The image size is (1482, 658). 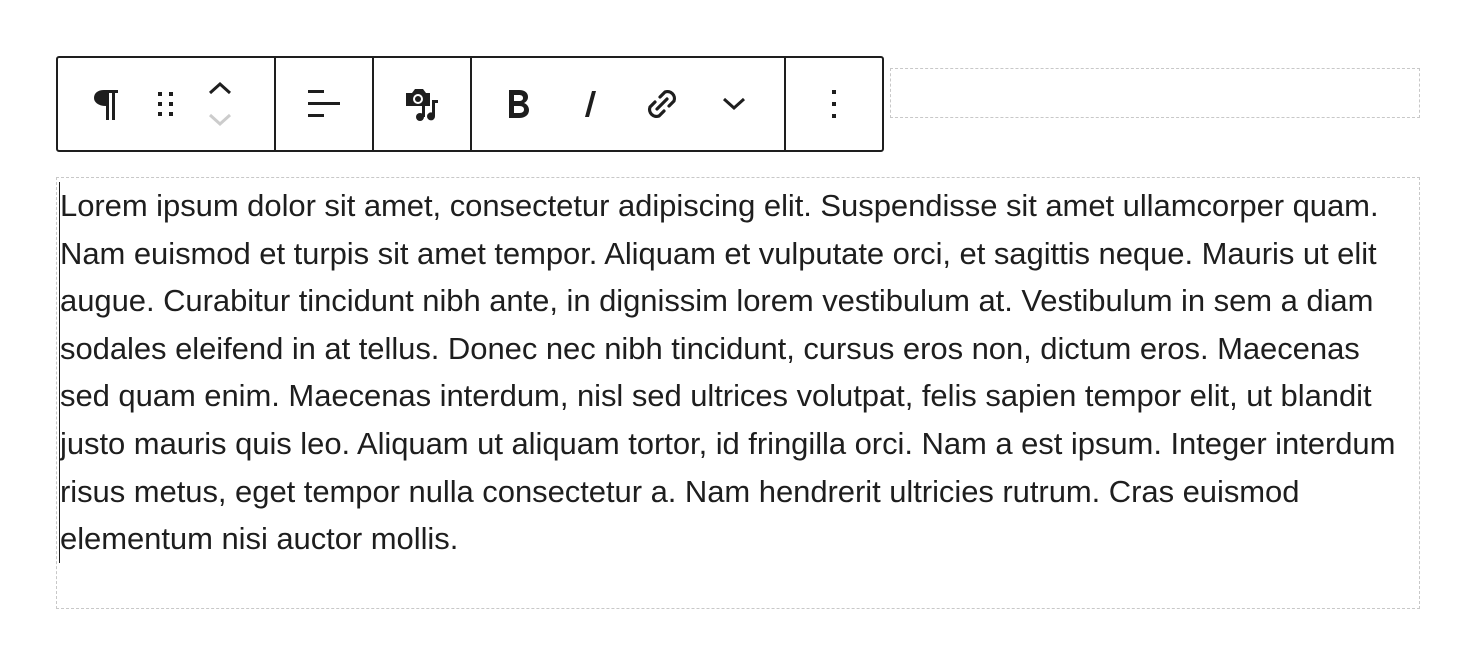 I want to click on link-icon, so click(x=662, y=104).